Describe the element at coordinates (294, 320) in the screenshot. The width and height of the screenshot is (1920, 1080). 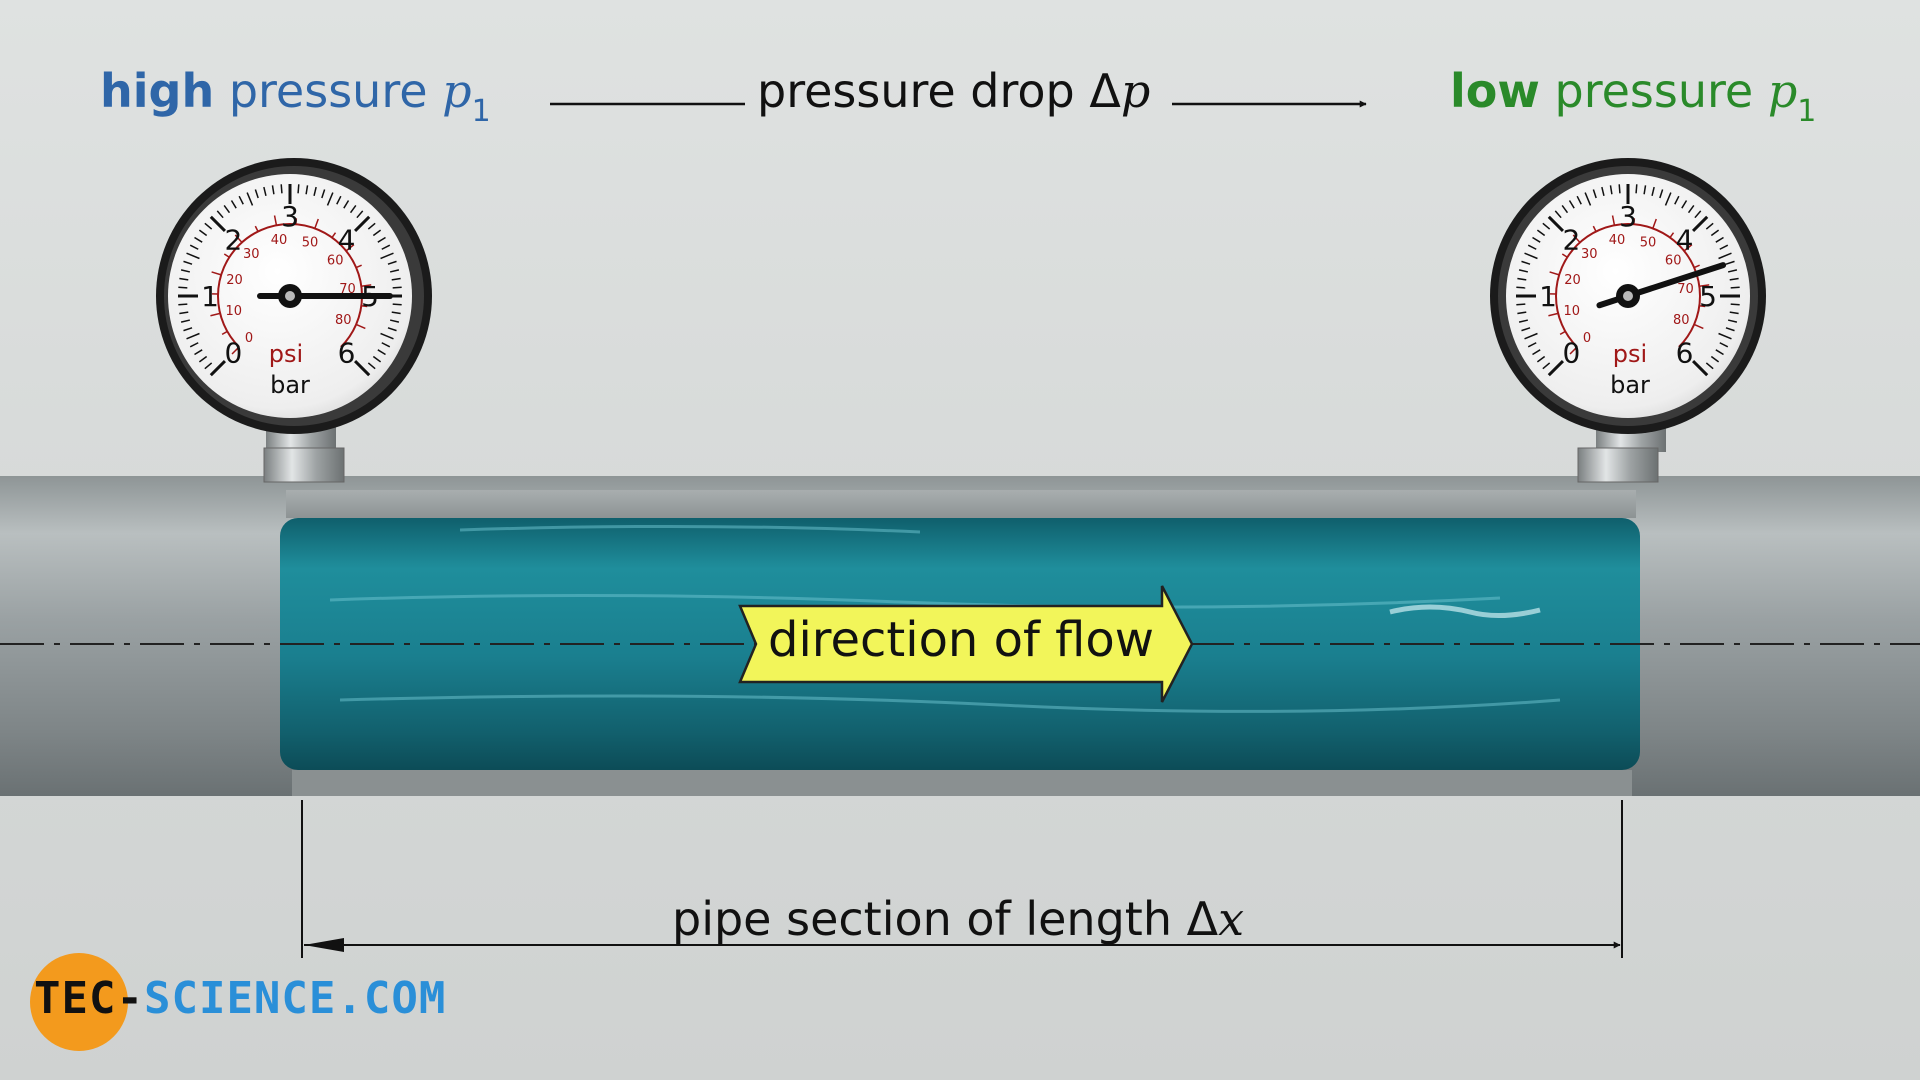
I see `pressure-gauge-high: 012345601020304050607080 psi bar` at that location.